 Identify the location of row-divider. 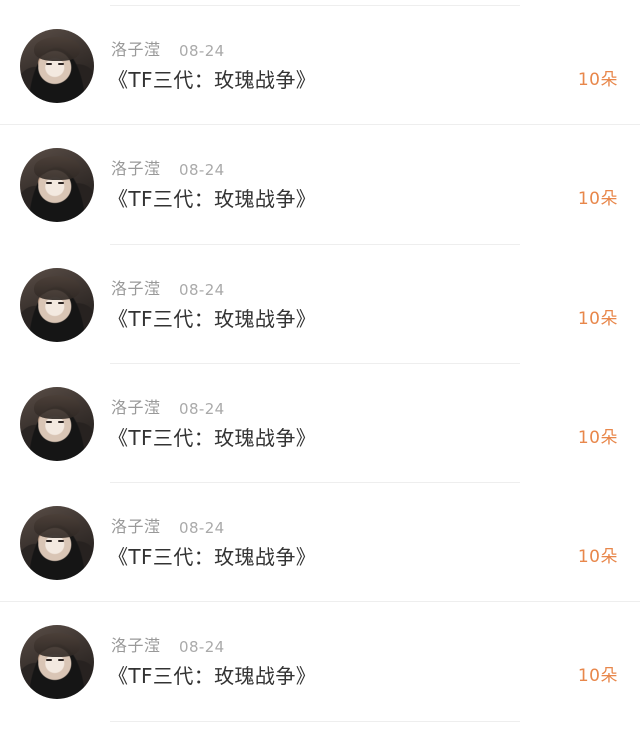
(315, 721).